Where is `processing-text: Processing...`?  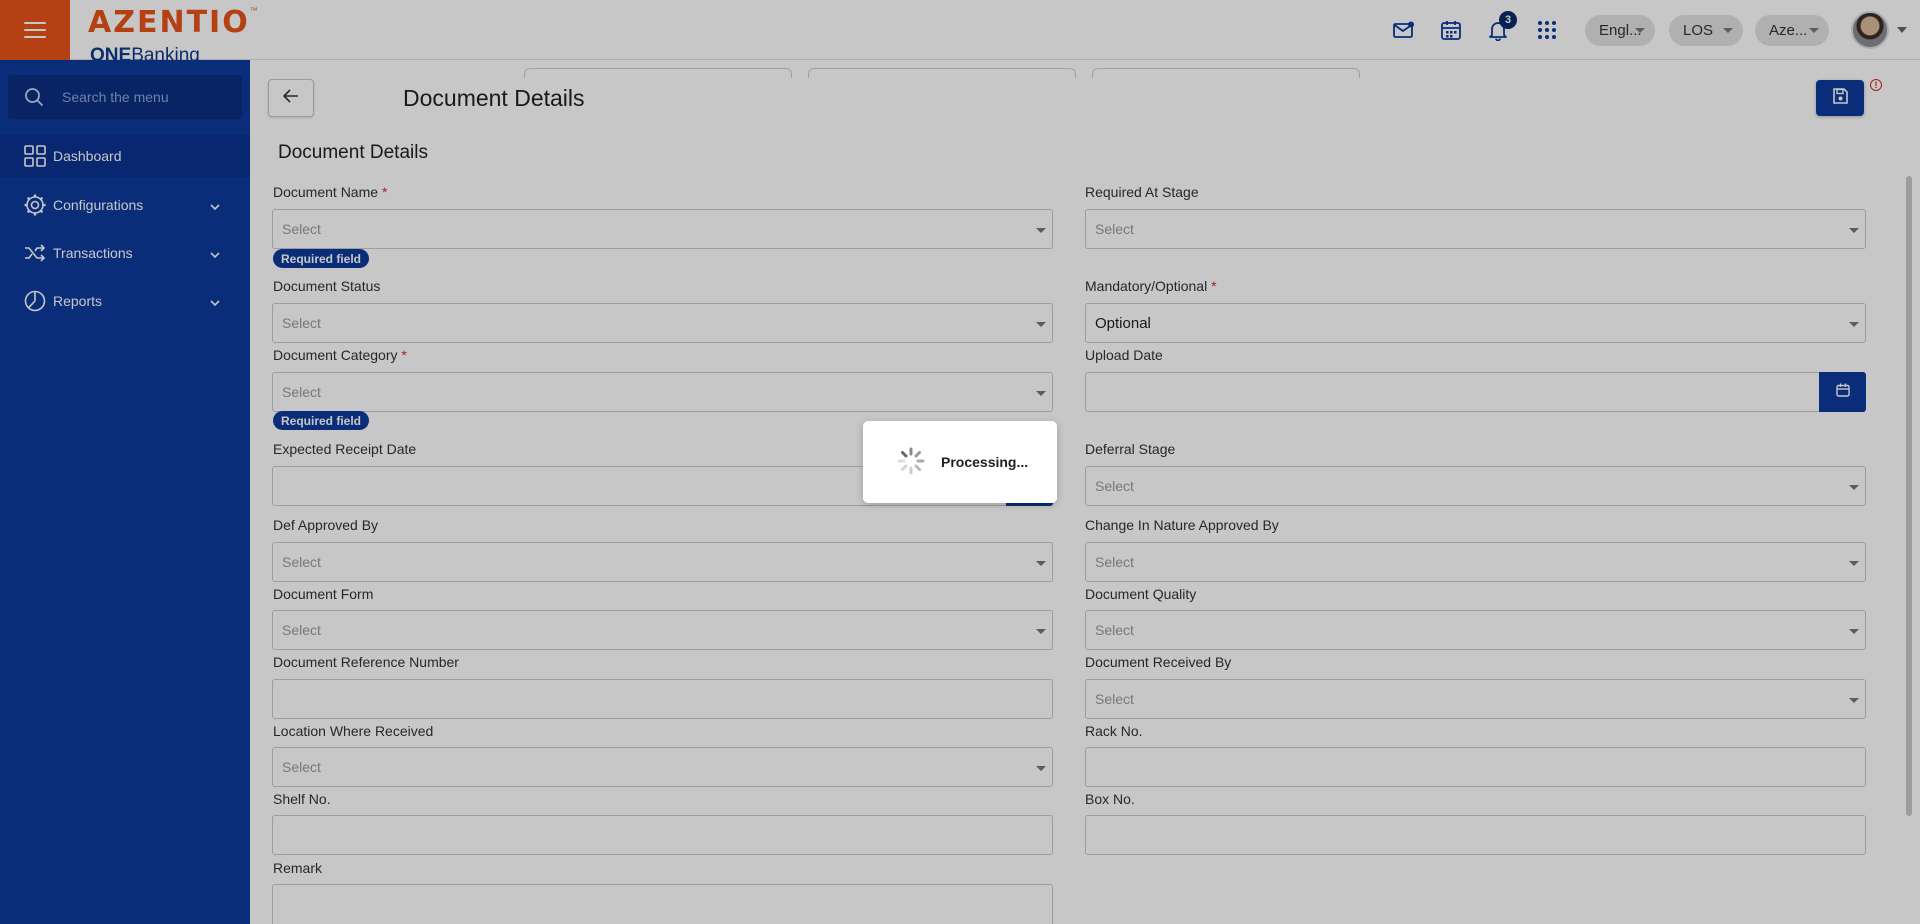
processing-text: Processing... is located at coordinates (985, 462).